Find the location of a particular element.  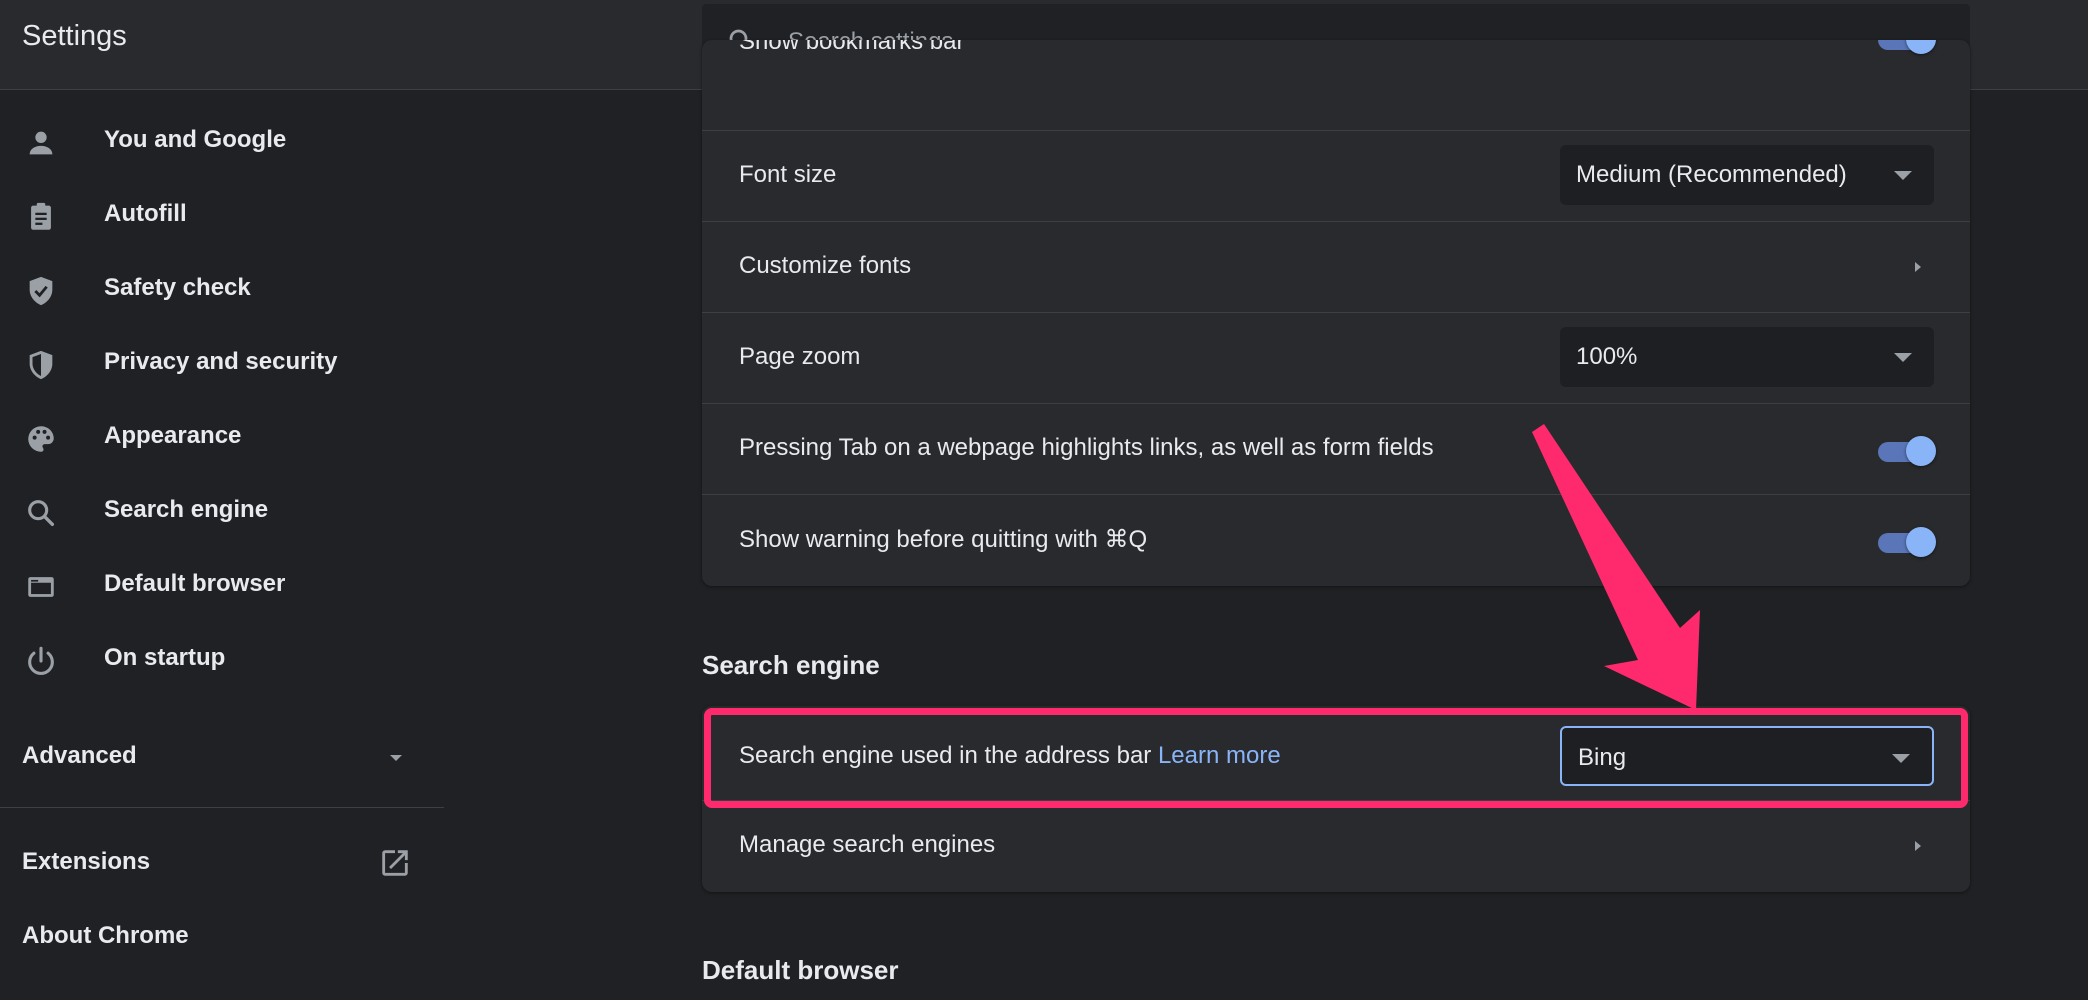

tab-highlight-toggle is located at coordinates (1904, 451).